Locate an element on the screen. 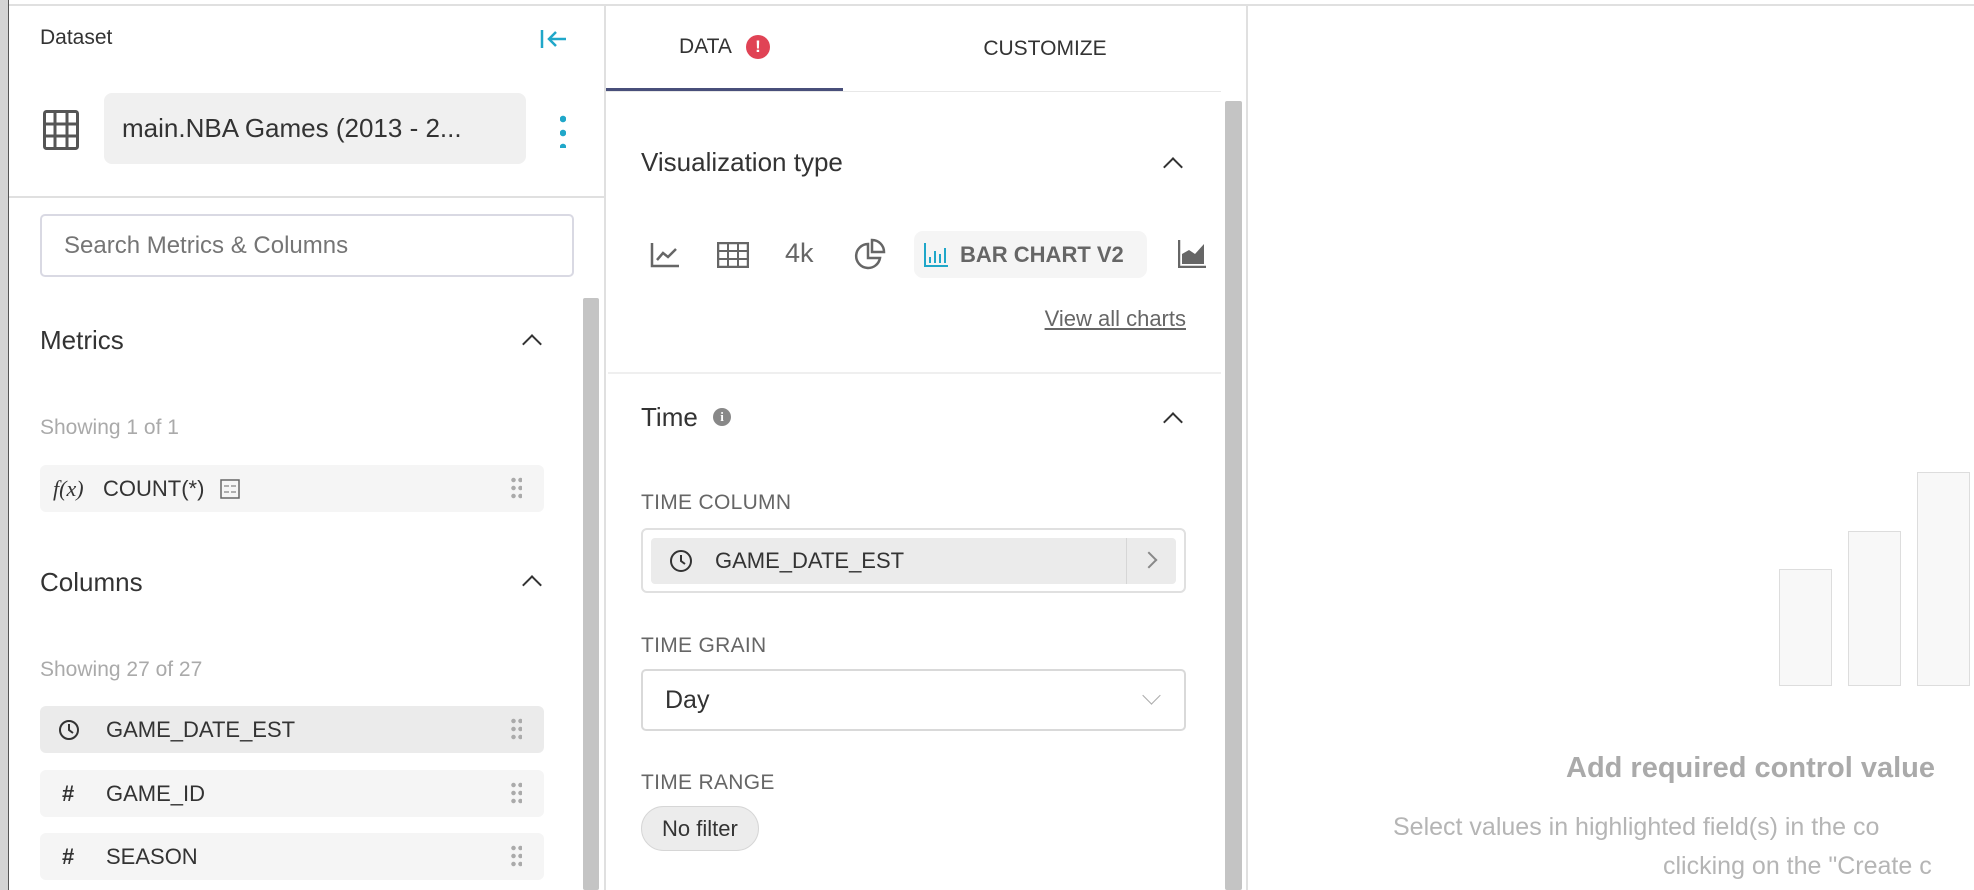  collapse-icon is located at coordinates (555, 39).